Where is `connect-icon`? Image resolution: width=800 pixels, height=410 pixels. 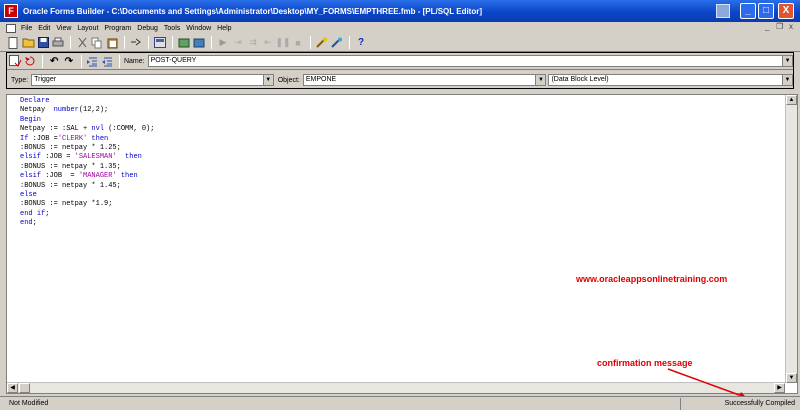 connect-icon is located at coordinates (136, 43).